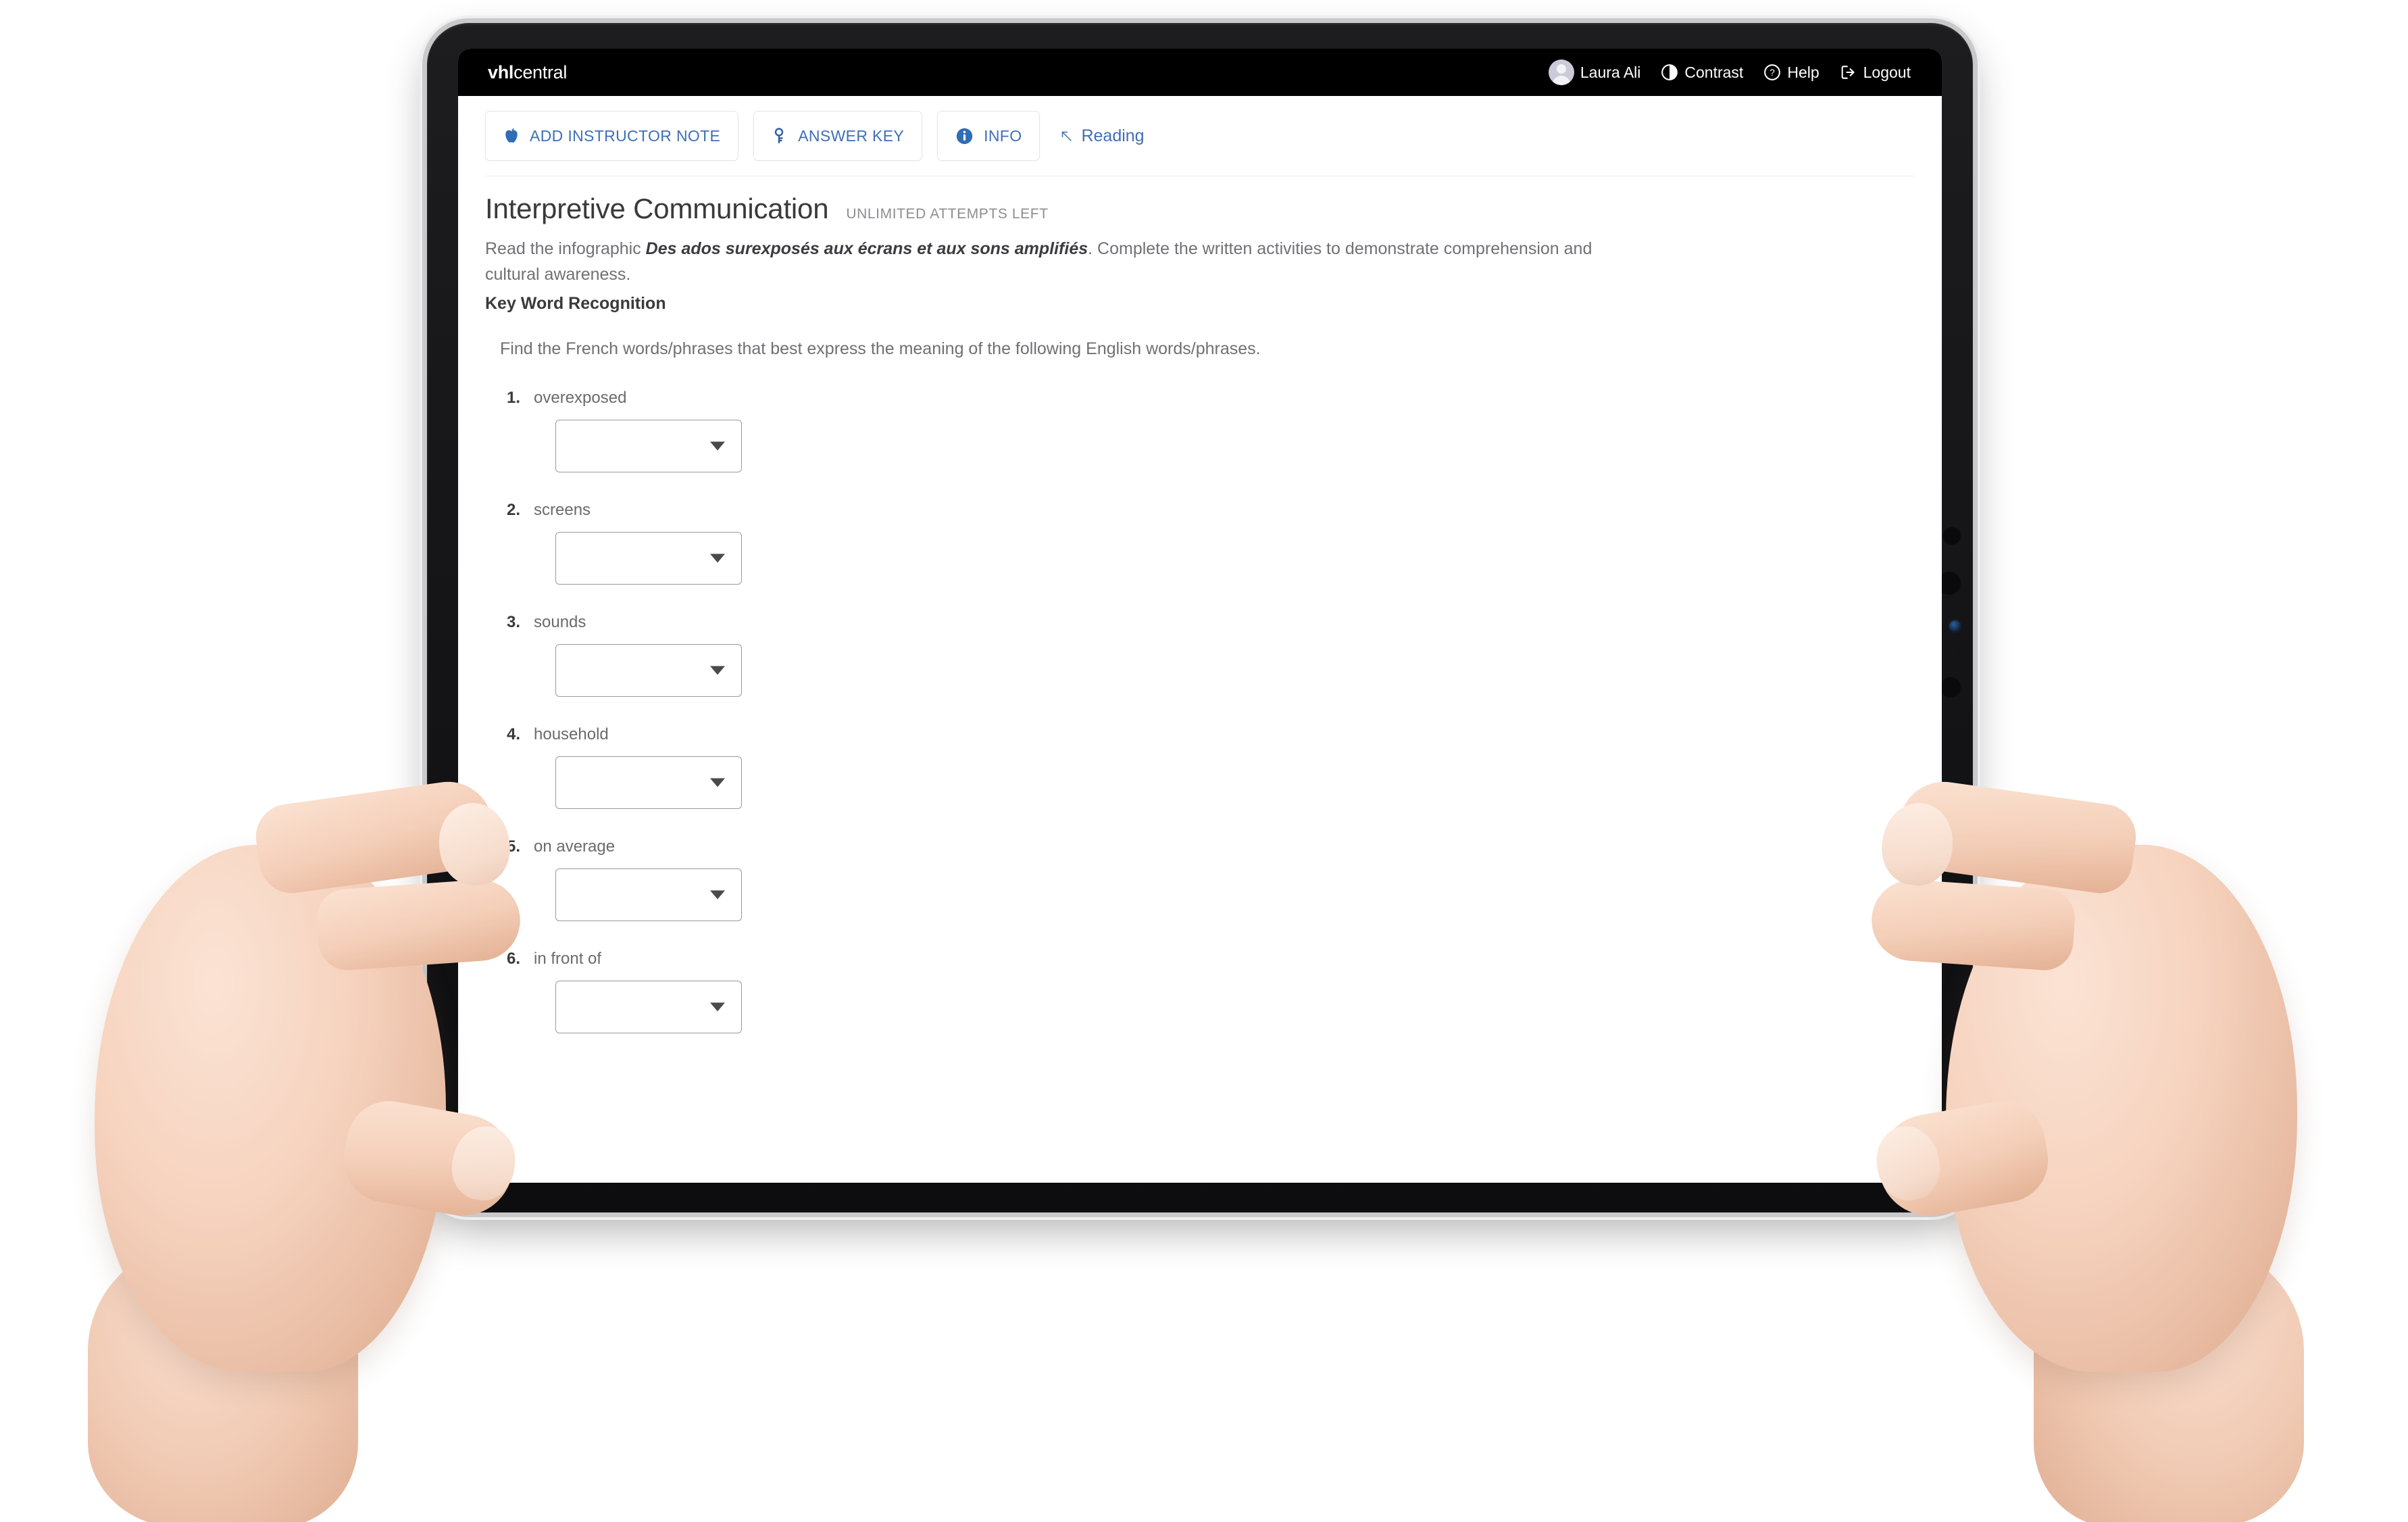 This screenshot has height=1522, width=2408. What do you see at coordinates (1200, 622) in the screenshot?
I see `question-header: 3. sounds` at bounding box center [1200, 622].